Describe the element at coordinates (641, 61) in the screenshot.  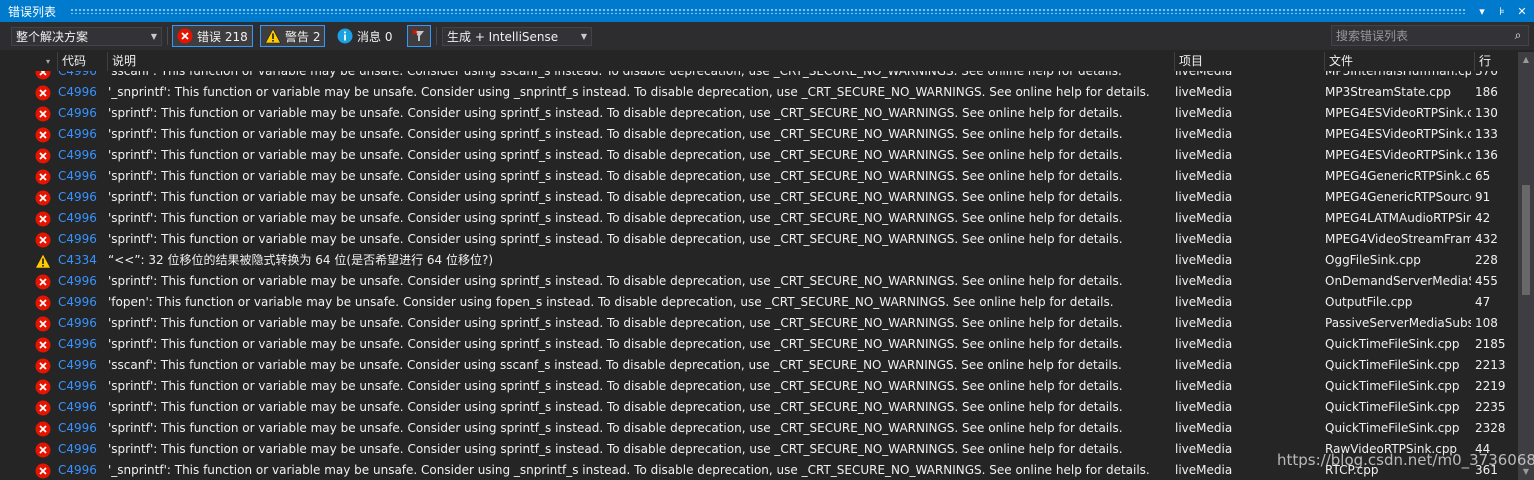
I see `column-header-description: 说明` at that location.